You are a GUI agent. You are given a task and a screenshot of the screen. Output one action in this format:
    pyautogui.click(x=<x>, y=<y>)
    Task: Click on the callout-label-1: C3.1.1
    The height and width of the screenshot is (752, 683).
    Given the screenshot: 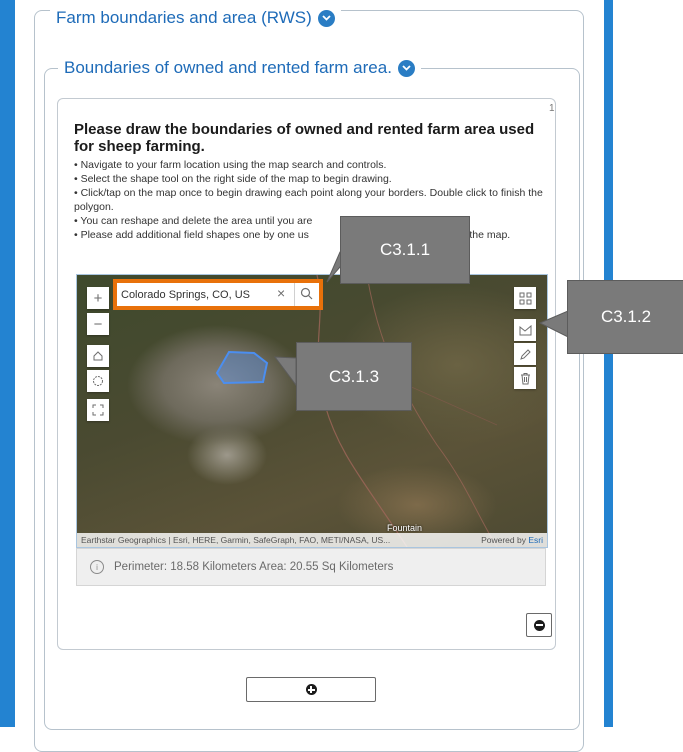 What is the action you would take?
    pyautogui.click(x=405, y=250)
    